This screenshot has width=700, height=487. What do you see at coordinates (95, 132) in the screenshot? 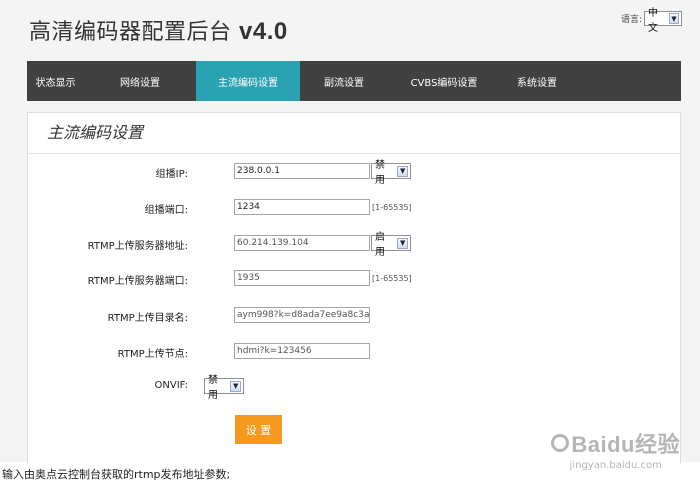
I see `panel-title: 主流编码设置` at bounding box center [95, 132].